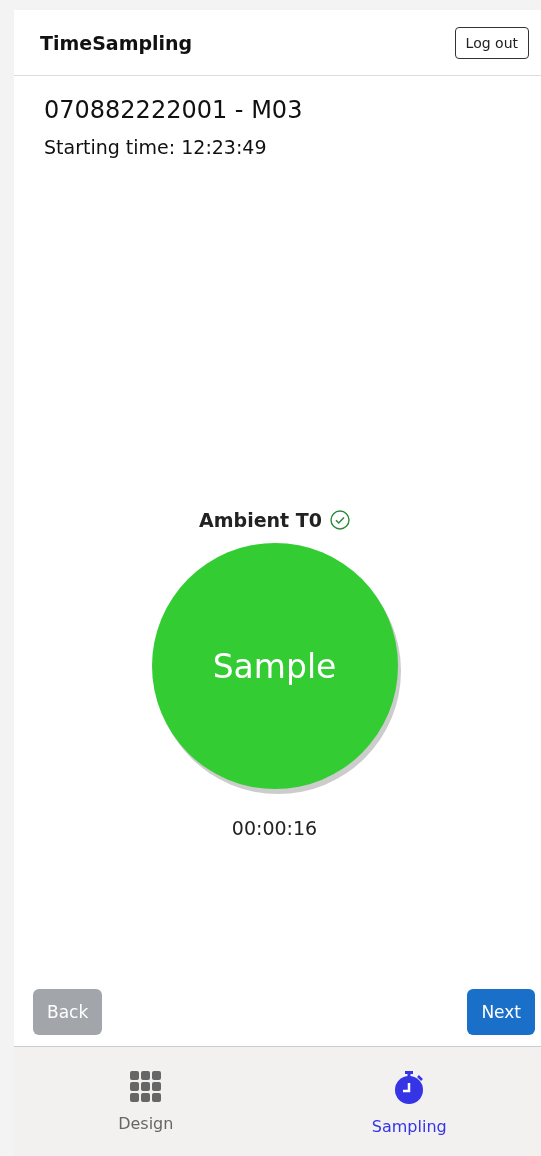 The image size is (541, 1156). I want to click on elapsed-time: 00:00:16, so click(274, 828).